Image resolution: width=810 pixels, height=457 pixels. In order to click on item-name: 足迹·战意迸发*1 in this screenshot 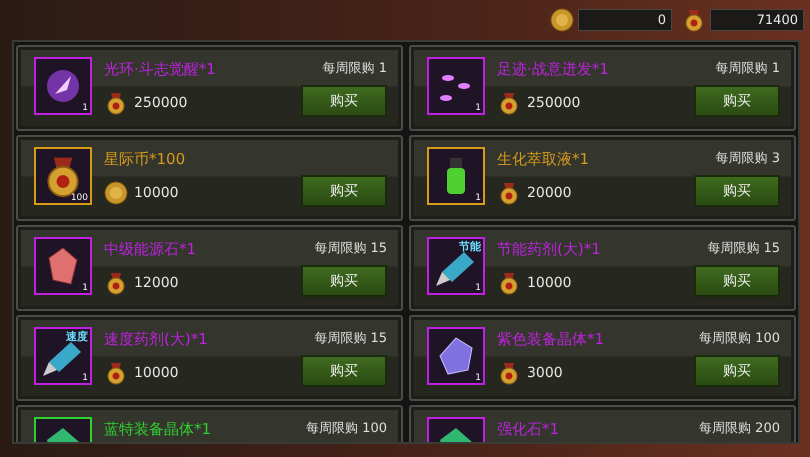, I will do `click(553, 69)`.